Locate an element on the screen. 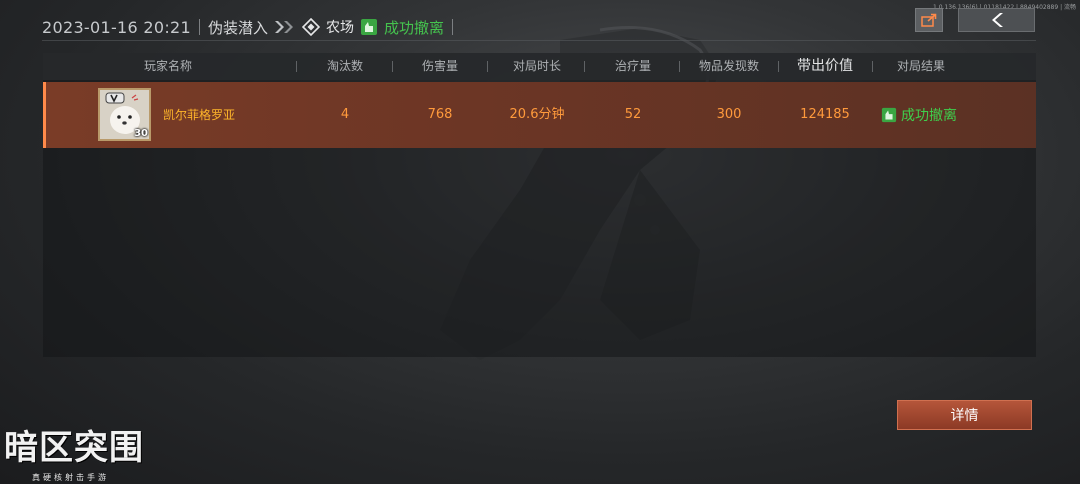 The height and width of the screenshot is (484, 1080). column-damage: 伤害量 is located at coordinates (439, 66).